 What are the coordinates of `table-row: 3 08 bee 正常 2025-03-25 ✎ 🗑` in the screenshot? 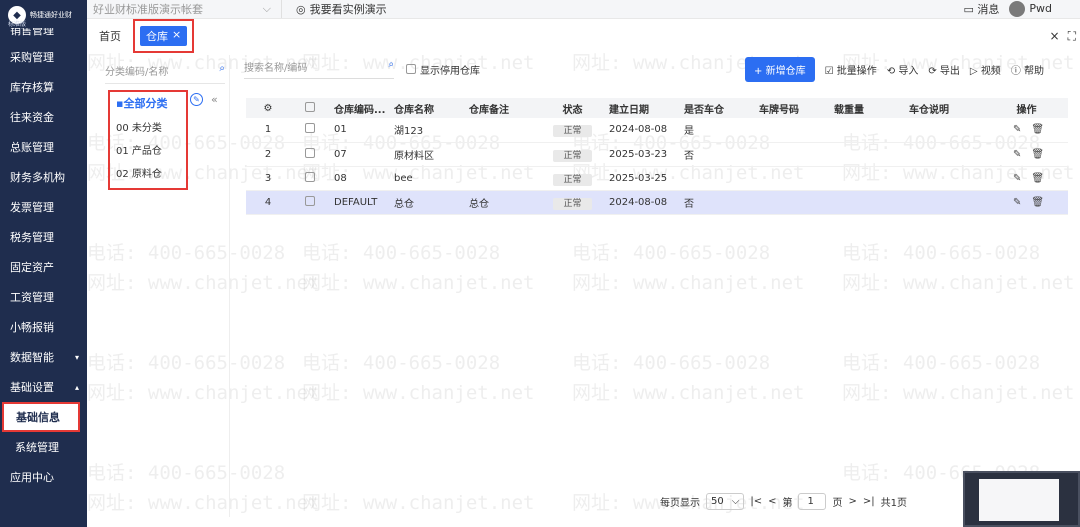 It's located at (657, 178).